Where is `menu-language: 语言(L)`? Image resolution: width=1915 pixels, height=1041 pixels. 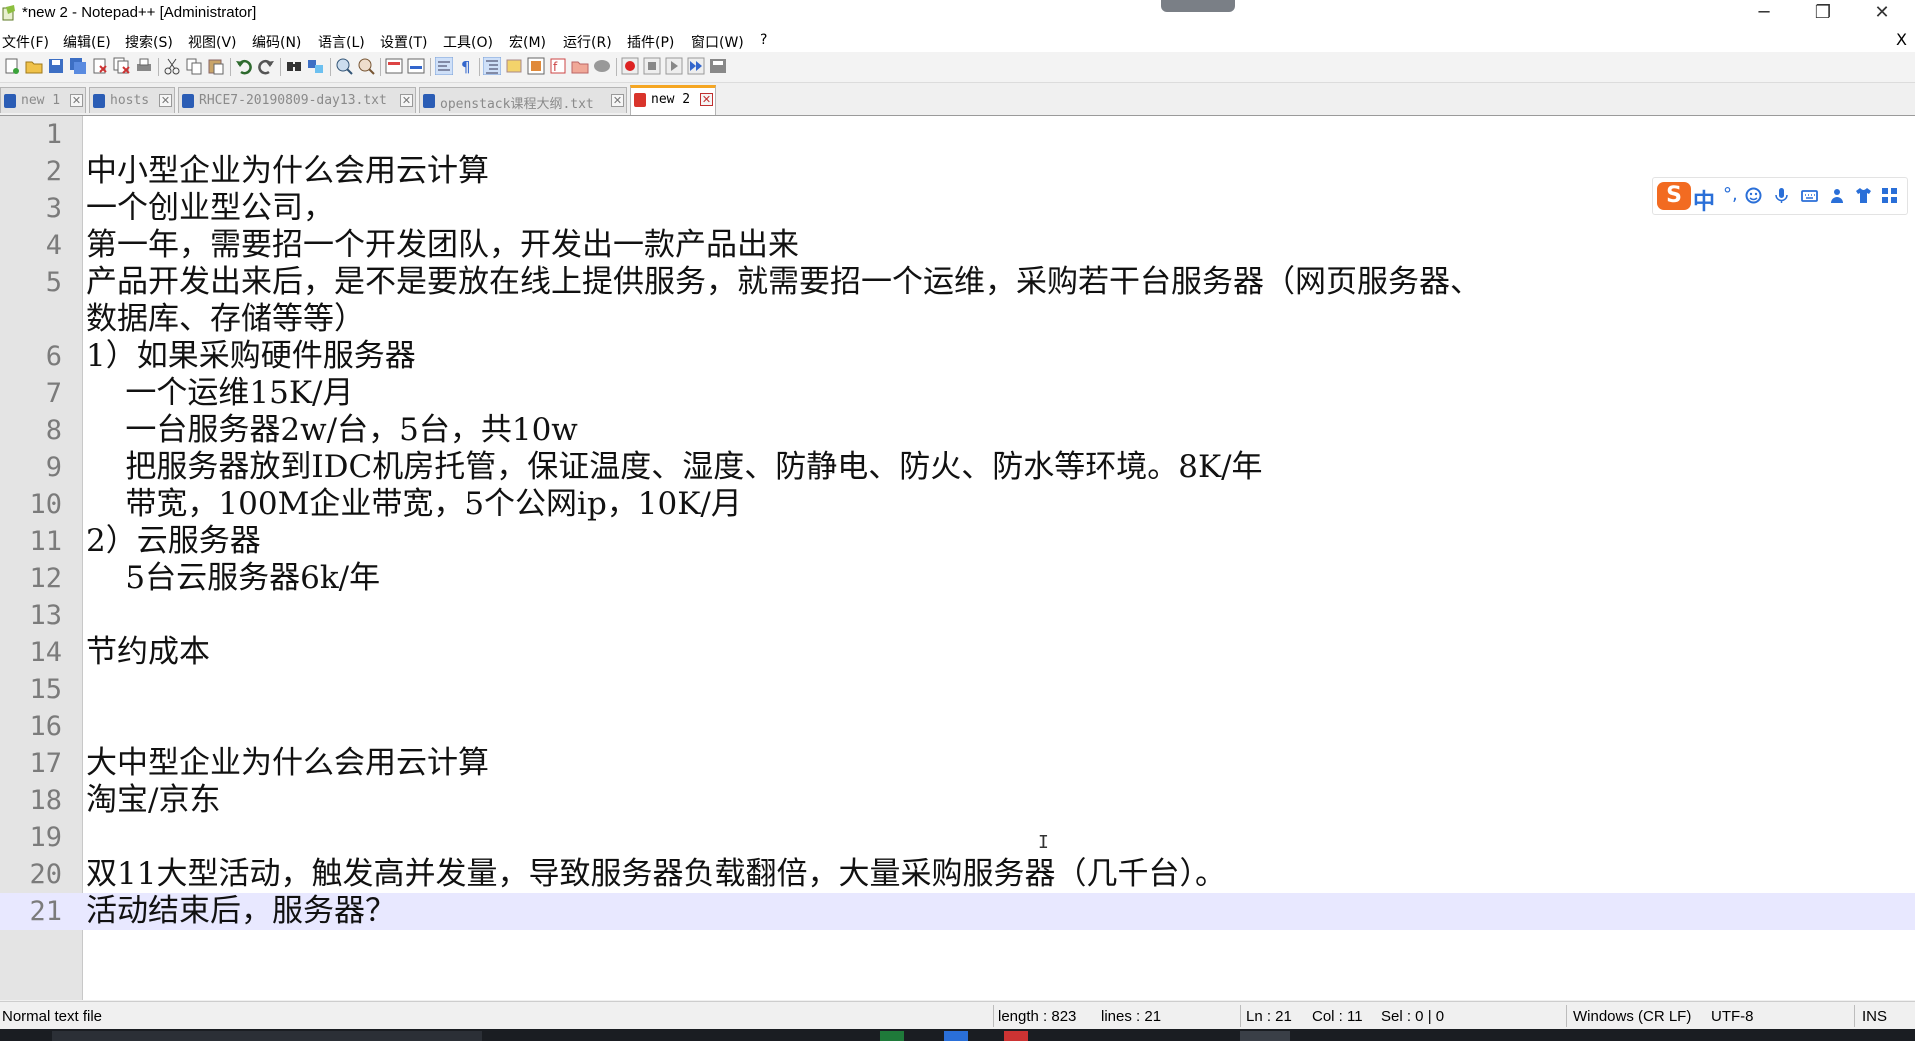 menu-language: 语言(L) is located at coordinates (341, 42).